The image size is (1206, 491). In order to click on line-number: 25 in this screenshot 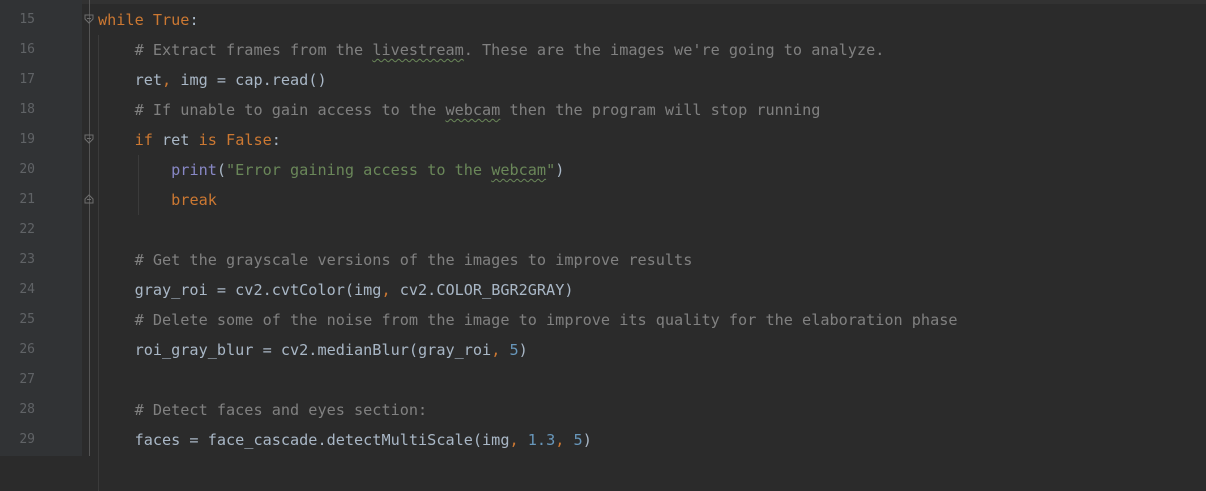, I will do `click(27, 319)`.